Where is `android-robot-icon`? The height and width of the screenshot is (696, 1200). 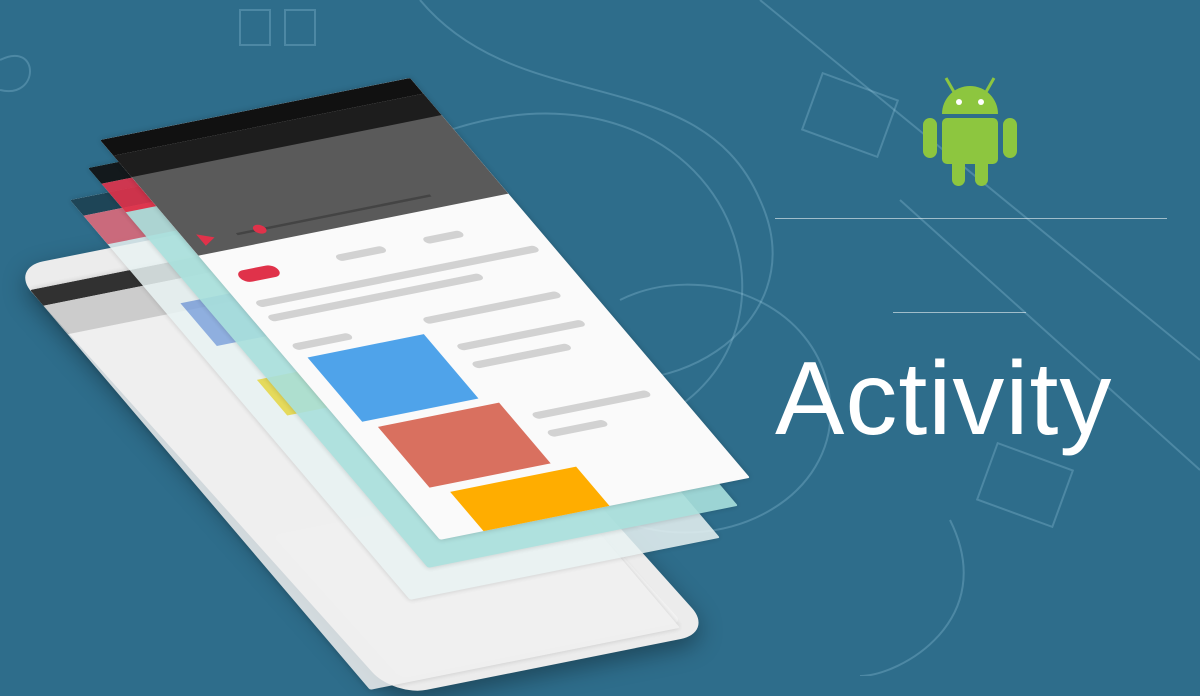 android-robot-icon is located at coordinates (970, 131).